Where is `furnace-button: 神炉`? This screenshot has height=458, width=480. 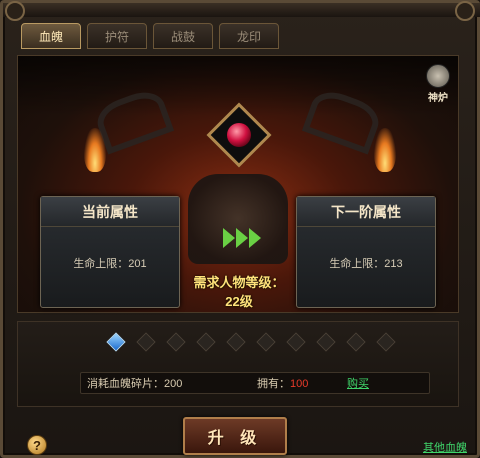
furnace-button: 神炉 is located at coordinates (438, 84).